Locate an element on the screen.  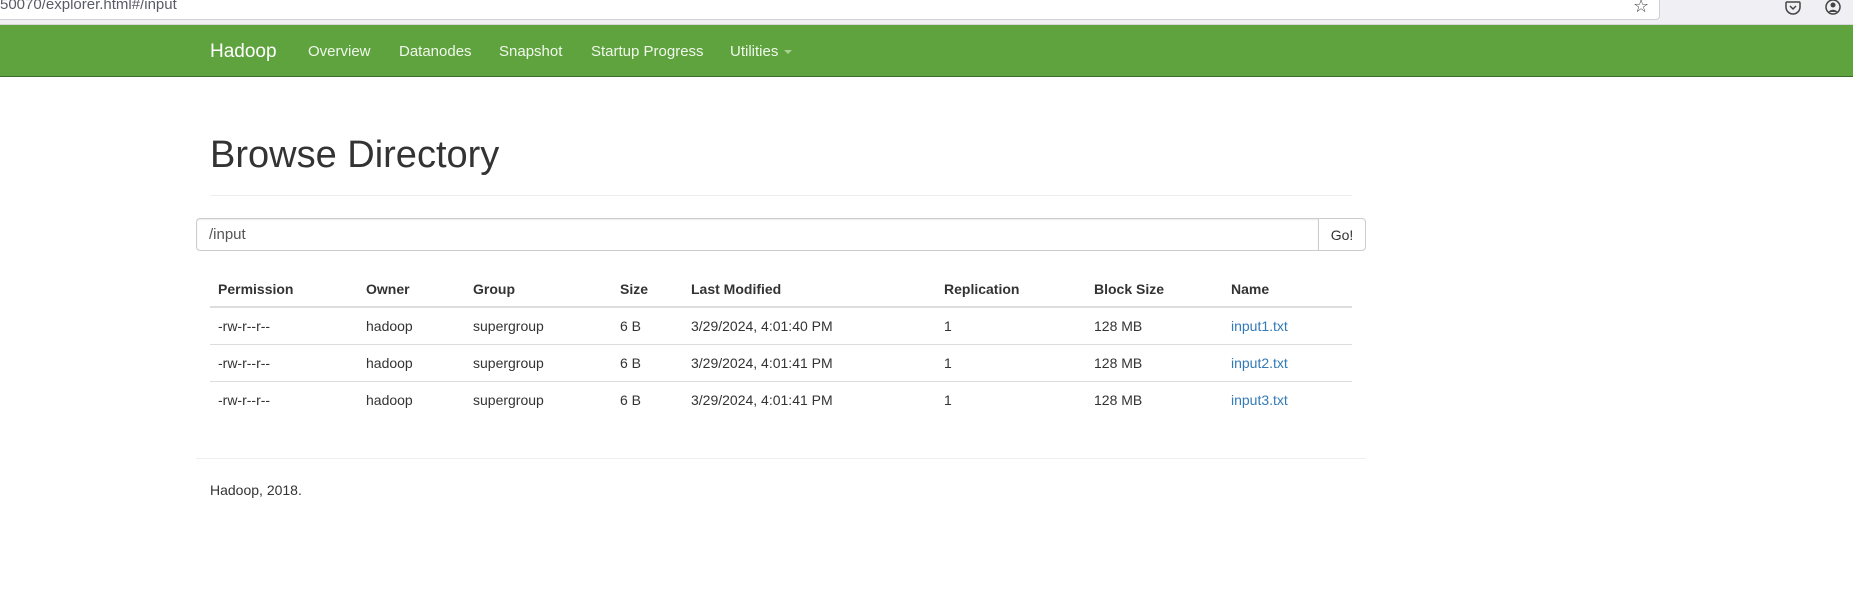
star-icon: ☆ is located at coordinates (1641, 7).